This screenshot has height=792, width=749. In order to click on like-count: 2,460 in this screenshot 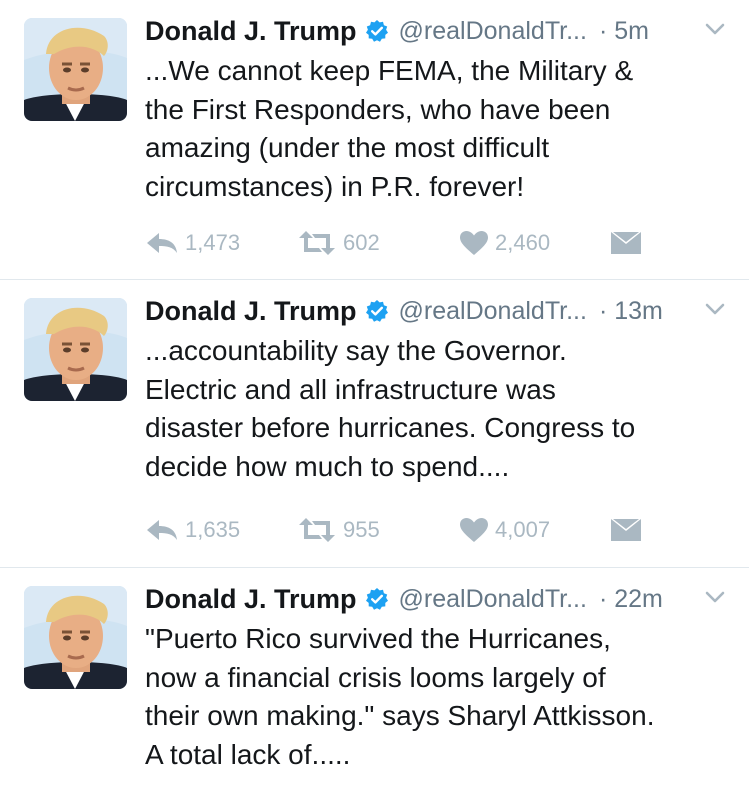, I will do `click(523, 242)`.